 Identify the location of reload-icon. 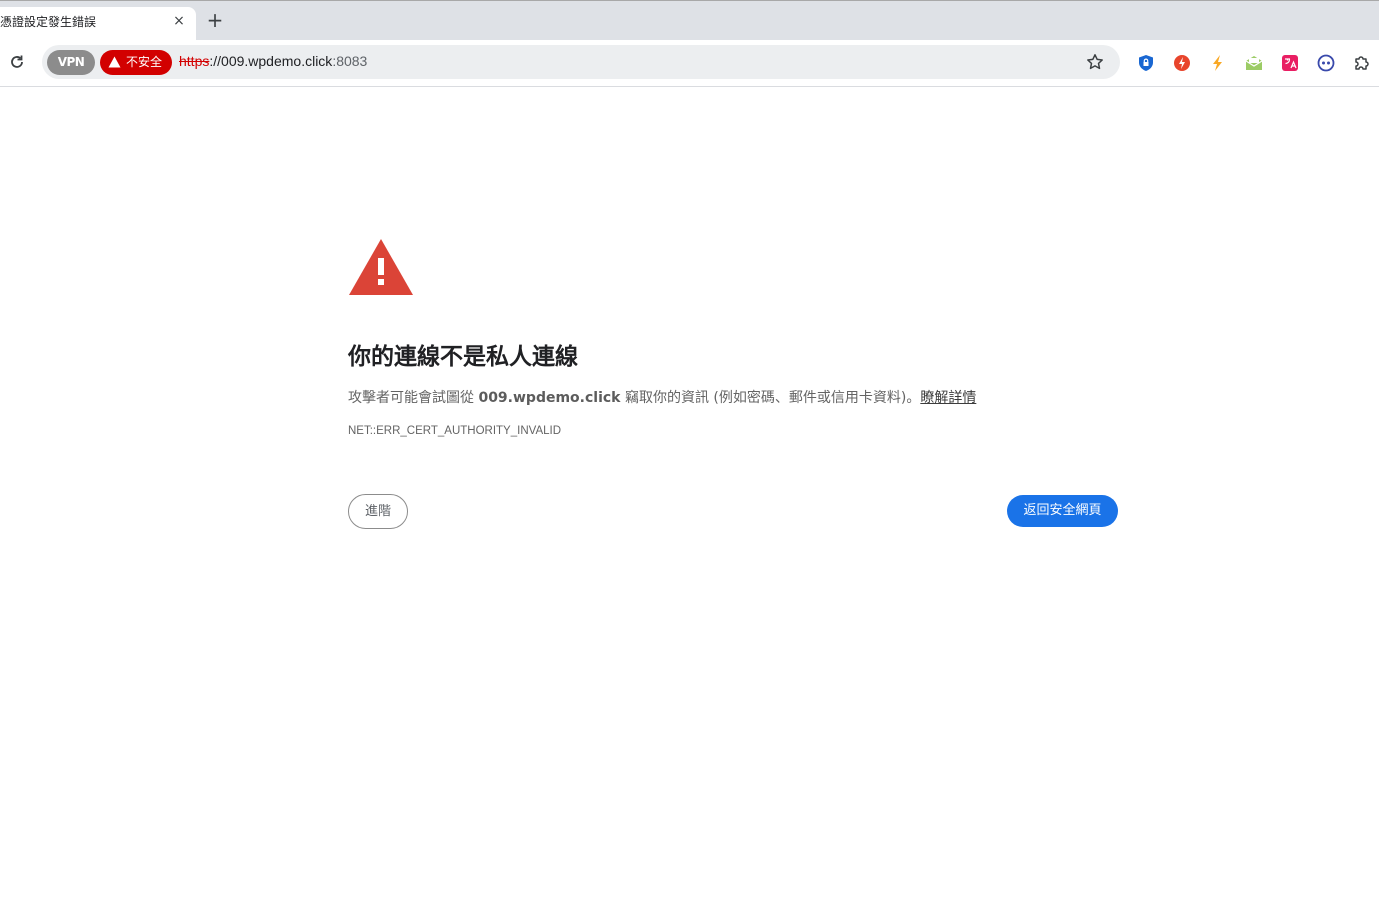
(17, 62).